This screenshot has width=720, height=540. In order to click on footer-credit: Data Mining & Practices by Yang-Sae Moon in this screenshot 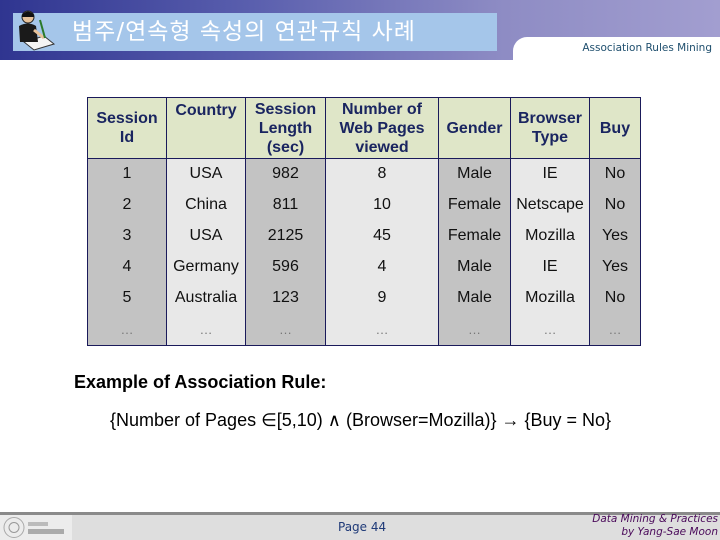, I will do `click(655, 526)`.